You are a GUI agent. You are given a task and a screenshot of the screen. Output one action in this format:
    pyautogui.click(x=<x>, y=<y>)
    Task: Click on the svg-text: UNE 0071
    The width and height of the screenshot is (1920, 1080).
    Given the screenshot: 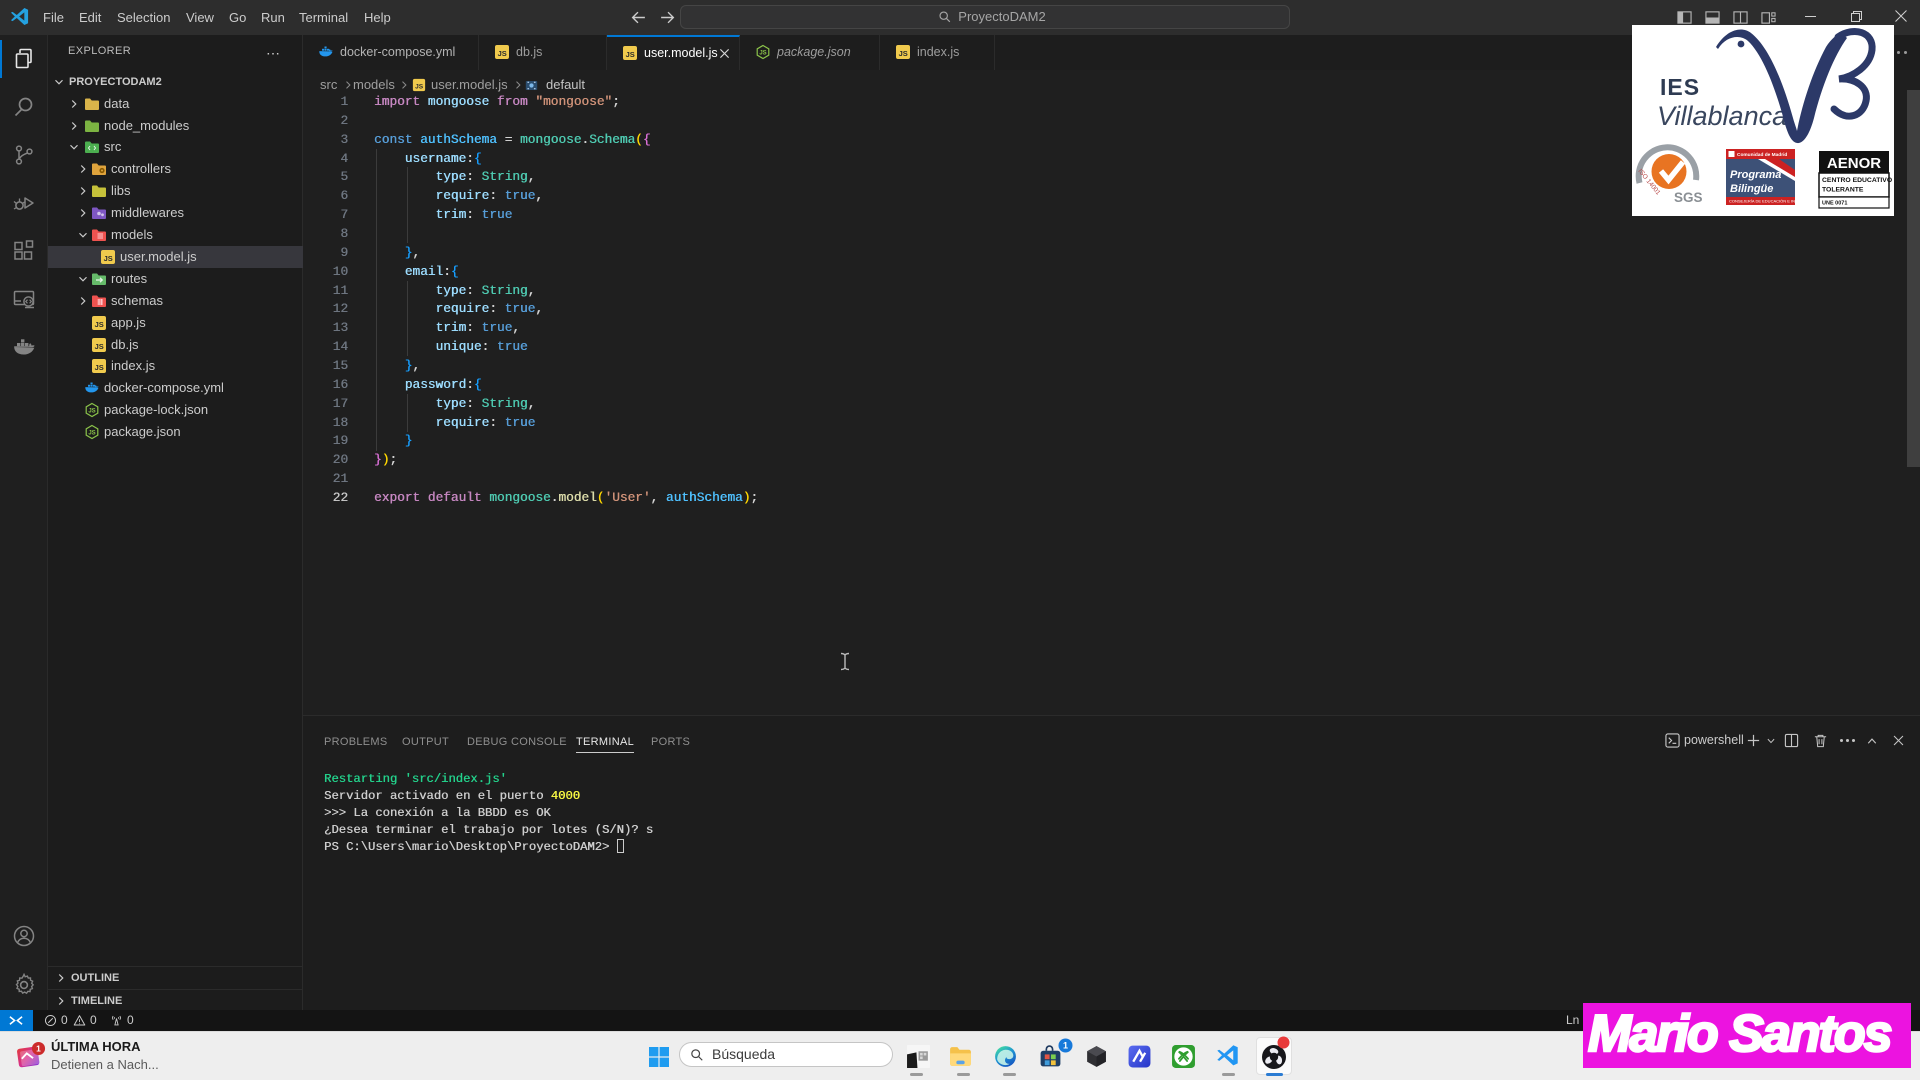 What is the action you would take?
    pyautogui.click(x=1834, y=204)
    